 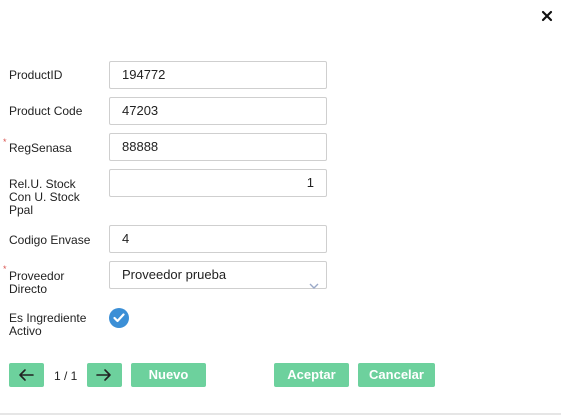 I want to click on pager-indicator: 1 / 1, so click(x=66, y=376).